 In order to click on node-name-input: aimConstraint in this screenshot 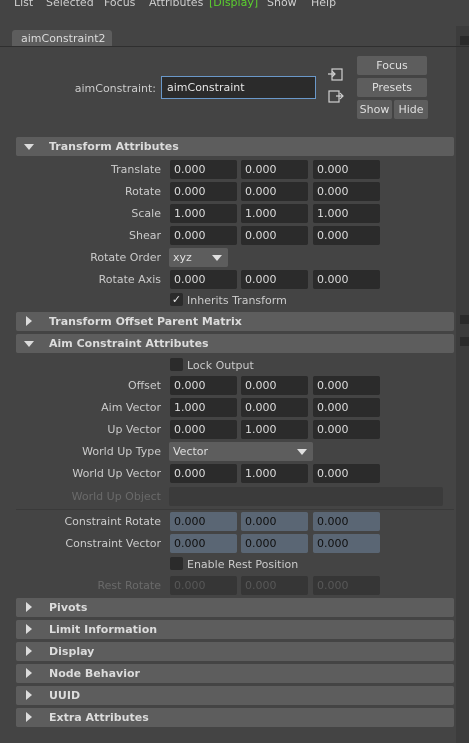, I will do `click(238, 87)`.